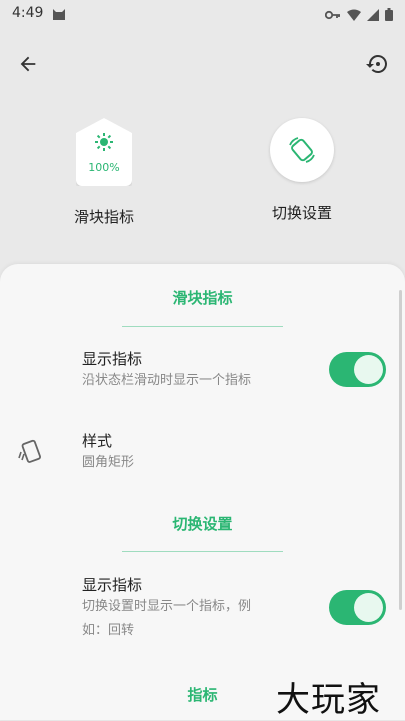 This screenshot has width=405, height=721. I want to click on key-icon, so click(332, 15).